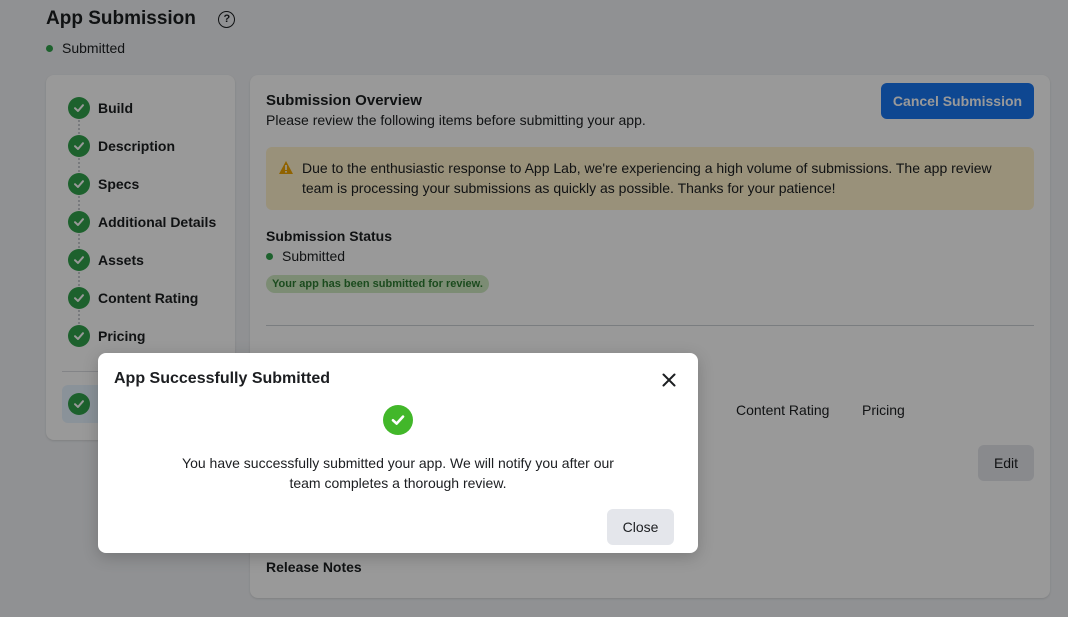 The height and width of the screenshot is (617, 1068). What do you see at coordinates (669, 380) in the screenshot?
I see `close-icon` at bounding box center [669, 380].